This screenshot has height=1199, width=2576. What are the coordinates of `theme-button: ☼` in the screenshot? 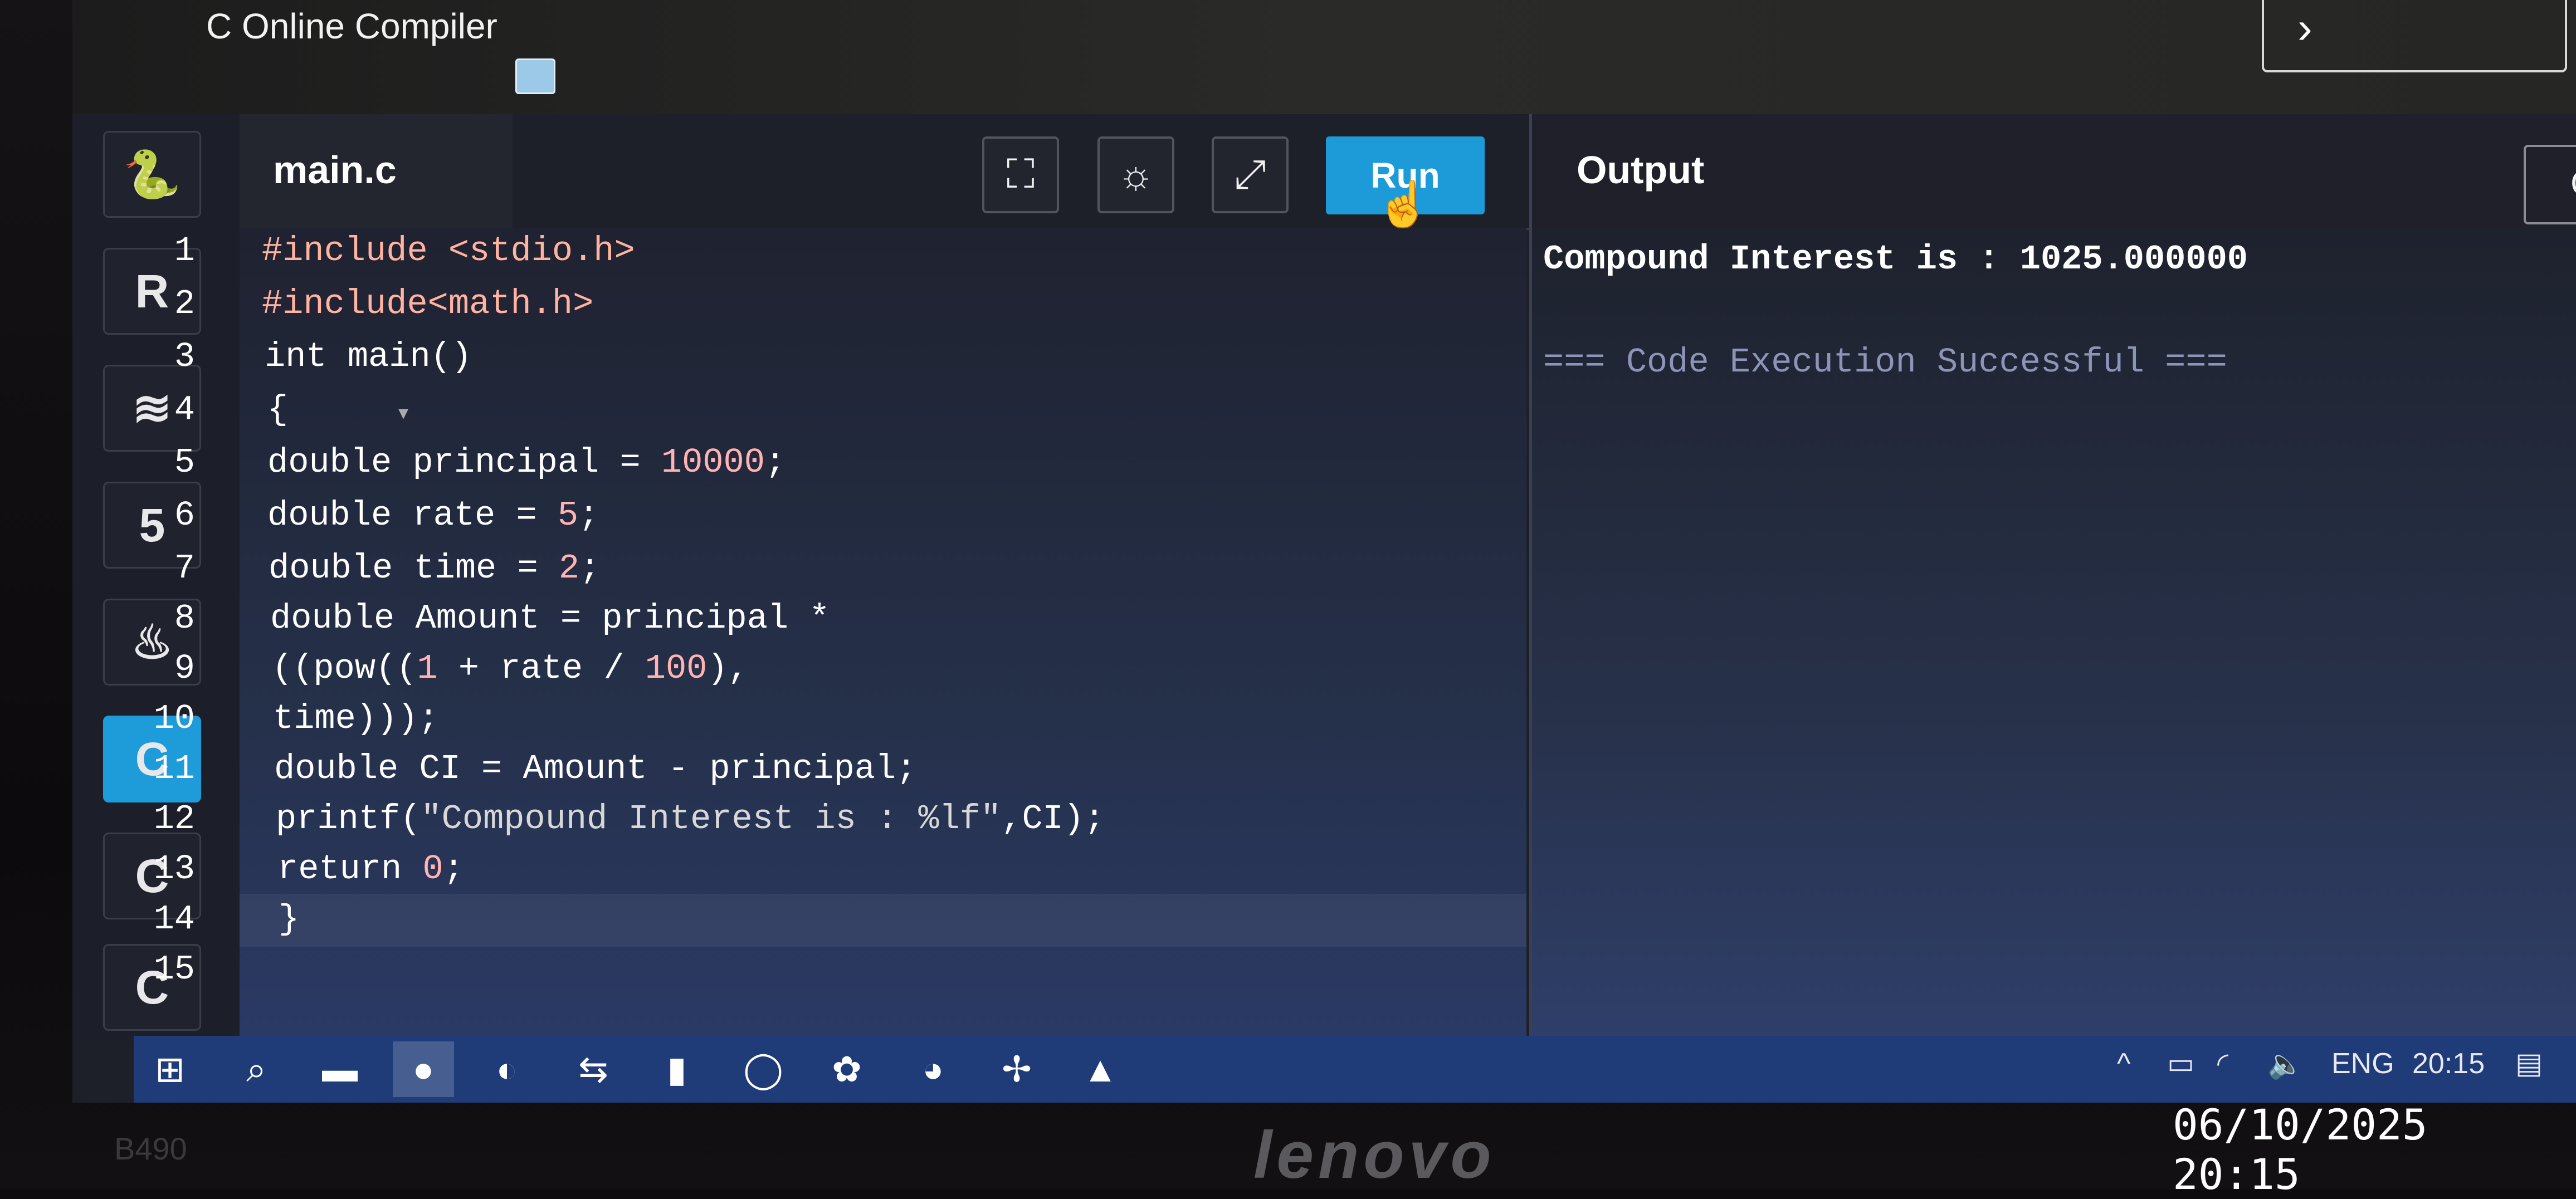 It's located at (1135, 174).